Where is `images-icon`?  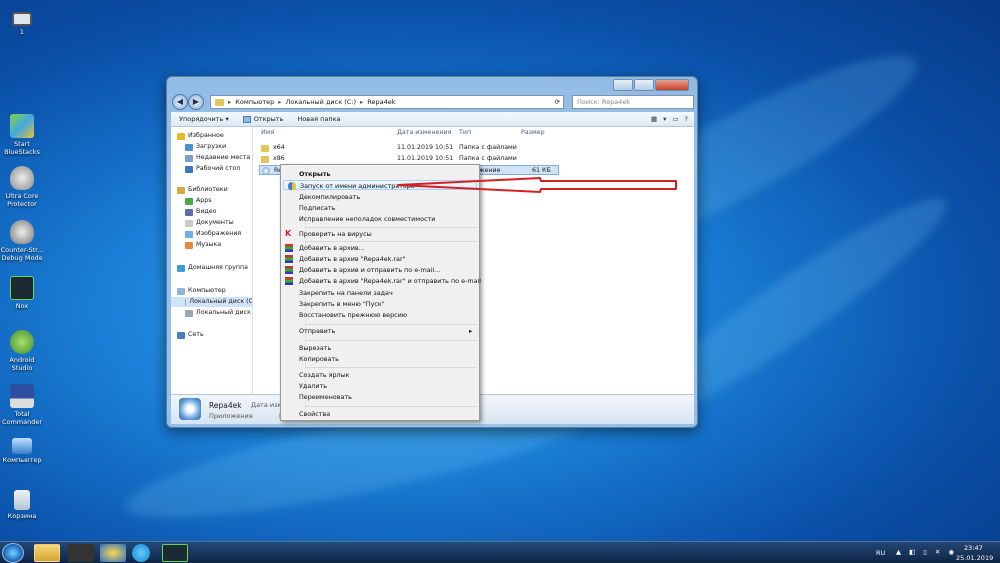
images-icon is located at coordinates (189, 234).